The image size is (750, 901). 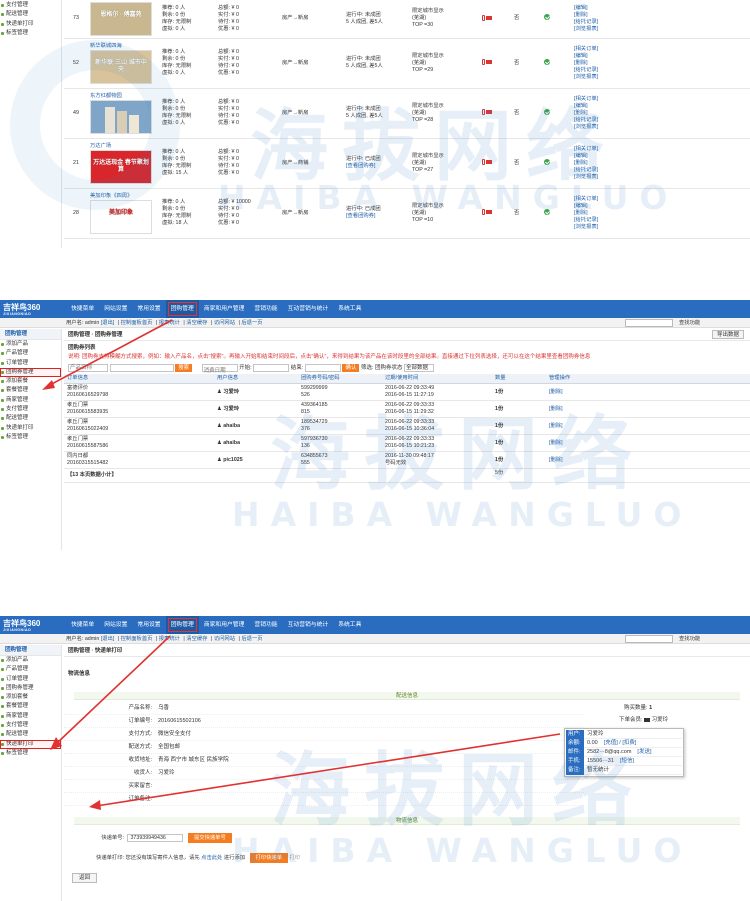 What do you see at coordinates (88, 367) in the screenshot?
I see `product-select: 产品名称` at bounding box center [88, 367].